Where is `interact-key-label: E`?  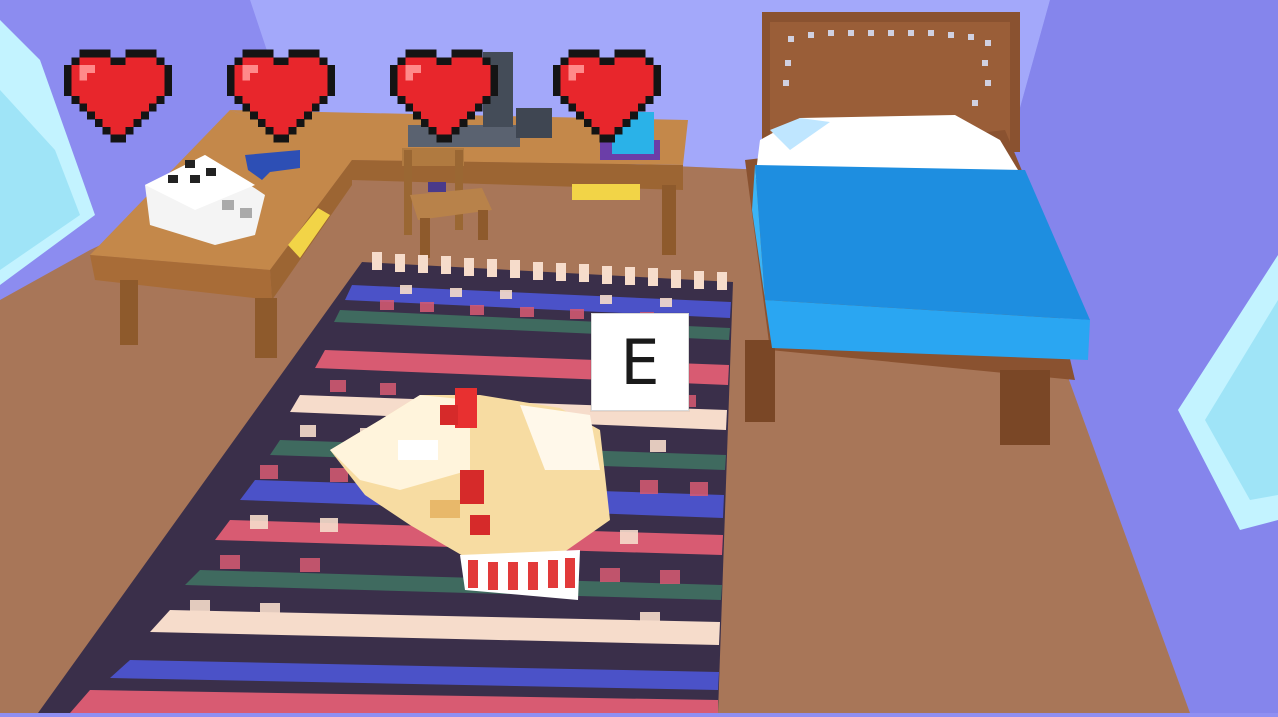 interact-key-label: E is located at coordinates (640, 362).